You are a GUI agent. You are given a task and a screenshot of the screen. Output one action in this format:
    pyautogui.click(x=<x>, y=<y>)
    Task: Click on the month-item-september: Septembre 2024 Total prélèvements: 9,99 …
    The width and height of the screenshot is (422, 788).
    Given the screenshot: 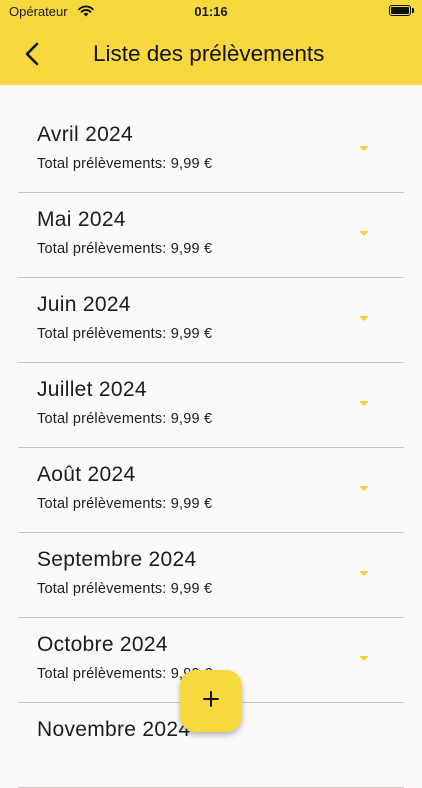 What is the action you would take?
    pyautogui.click(x=211, y=575)
    